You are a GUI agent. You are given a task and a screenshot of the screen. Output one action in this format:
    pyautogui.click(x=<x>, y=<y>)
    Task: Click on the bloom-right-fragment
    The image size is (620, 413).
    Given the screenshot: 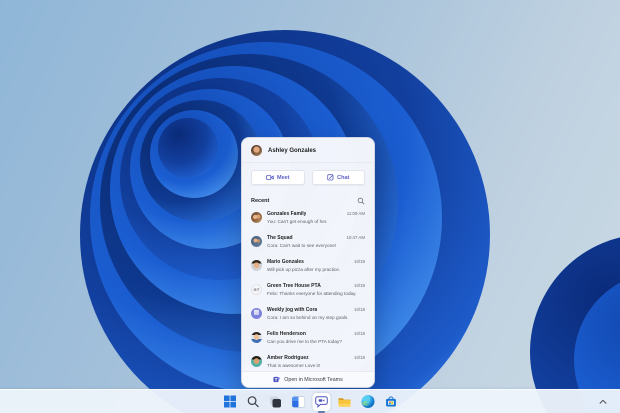 What is the action you would take?
    pyautogui.click(x=575, y=325)
    